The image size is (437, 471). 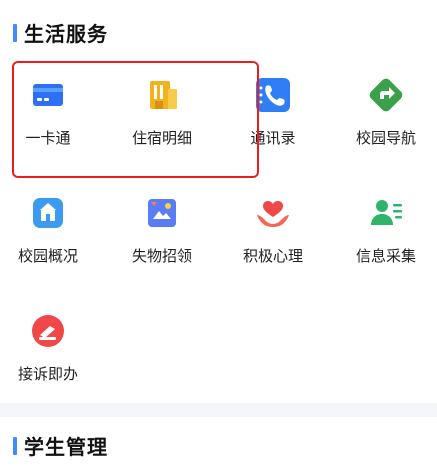 I want to click on campus-icon, so click(x=48, y=213).